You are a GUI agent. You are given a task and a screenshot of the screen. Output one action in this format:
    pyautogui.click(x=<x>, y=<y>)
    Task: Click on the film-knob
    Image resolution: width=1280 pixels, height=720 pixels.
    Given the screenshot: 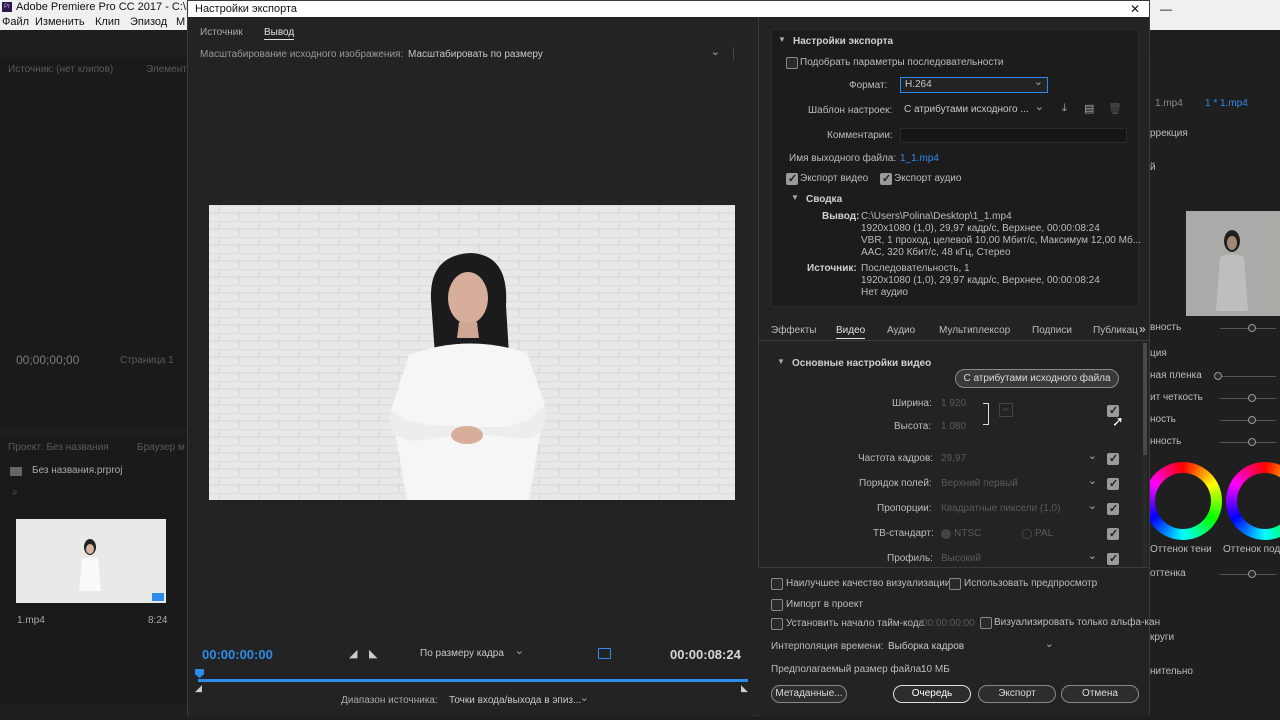 What is the action you would take?
    pyautogui.click(x=1218, y=376)
    